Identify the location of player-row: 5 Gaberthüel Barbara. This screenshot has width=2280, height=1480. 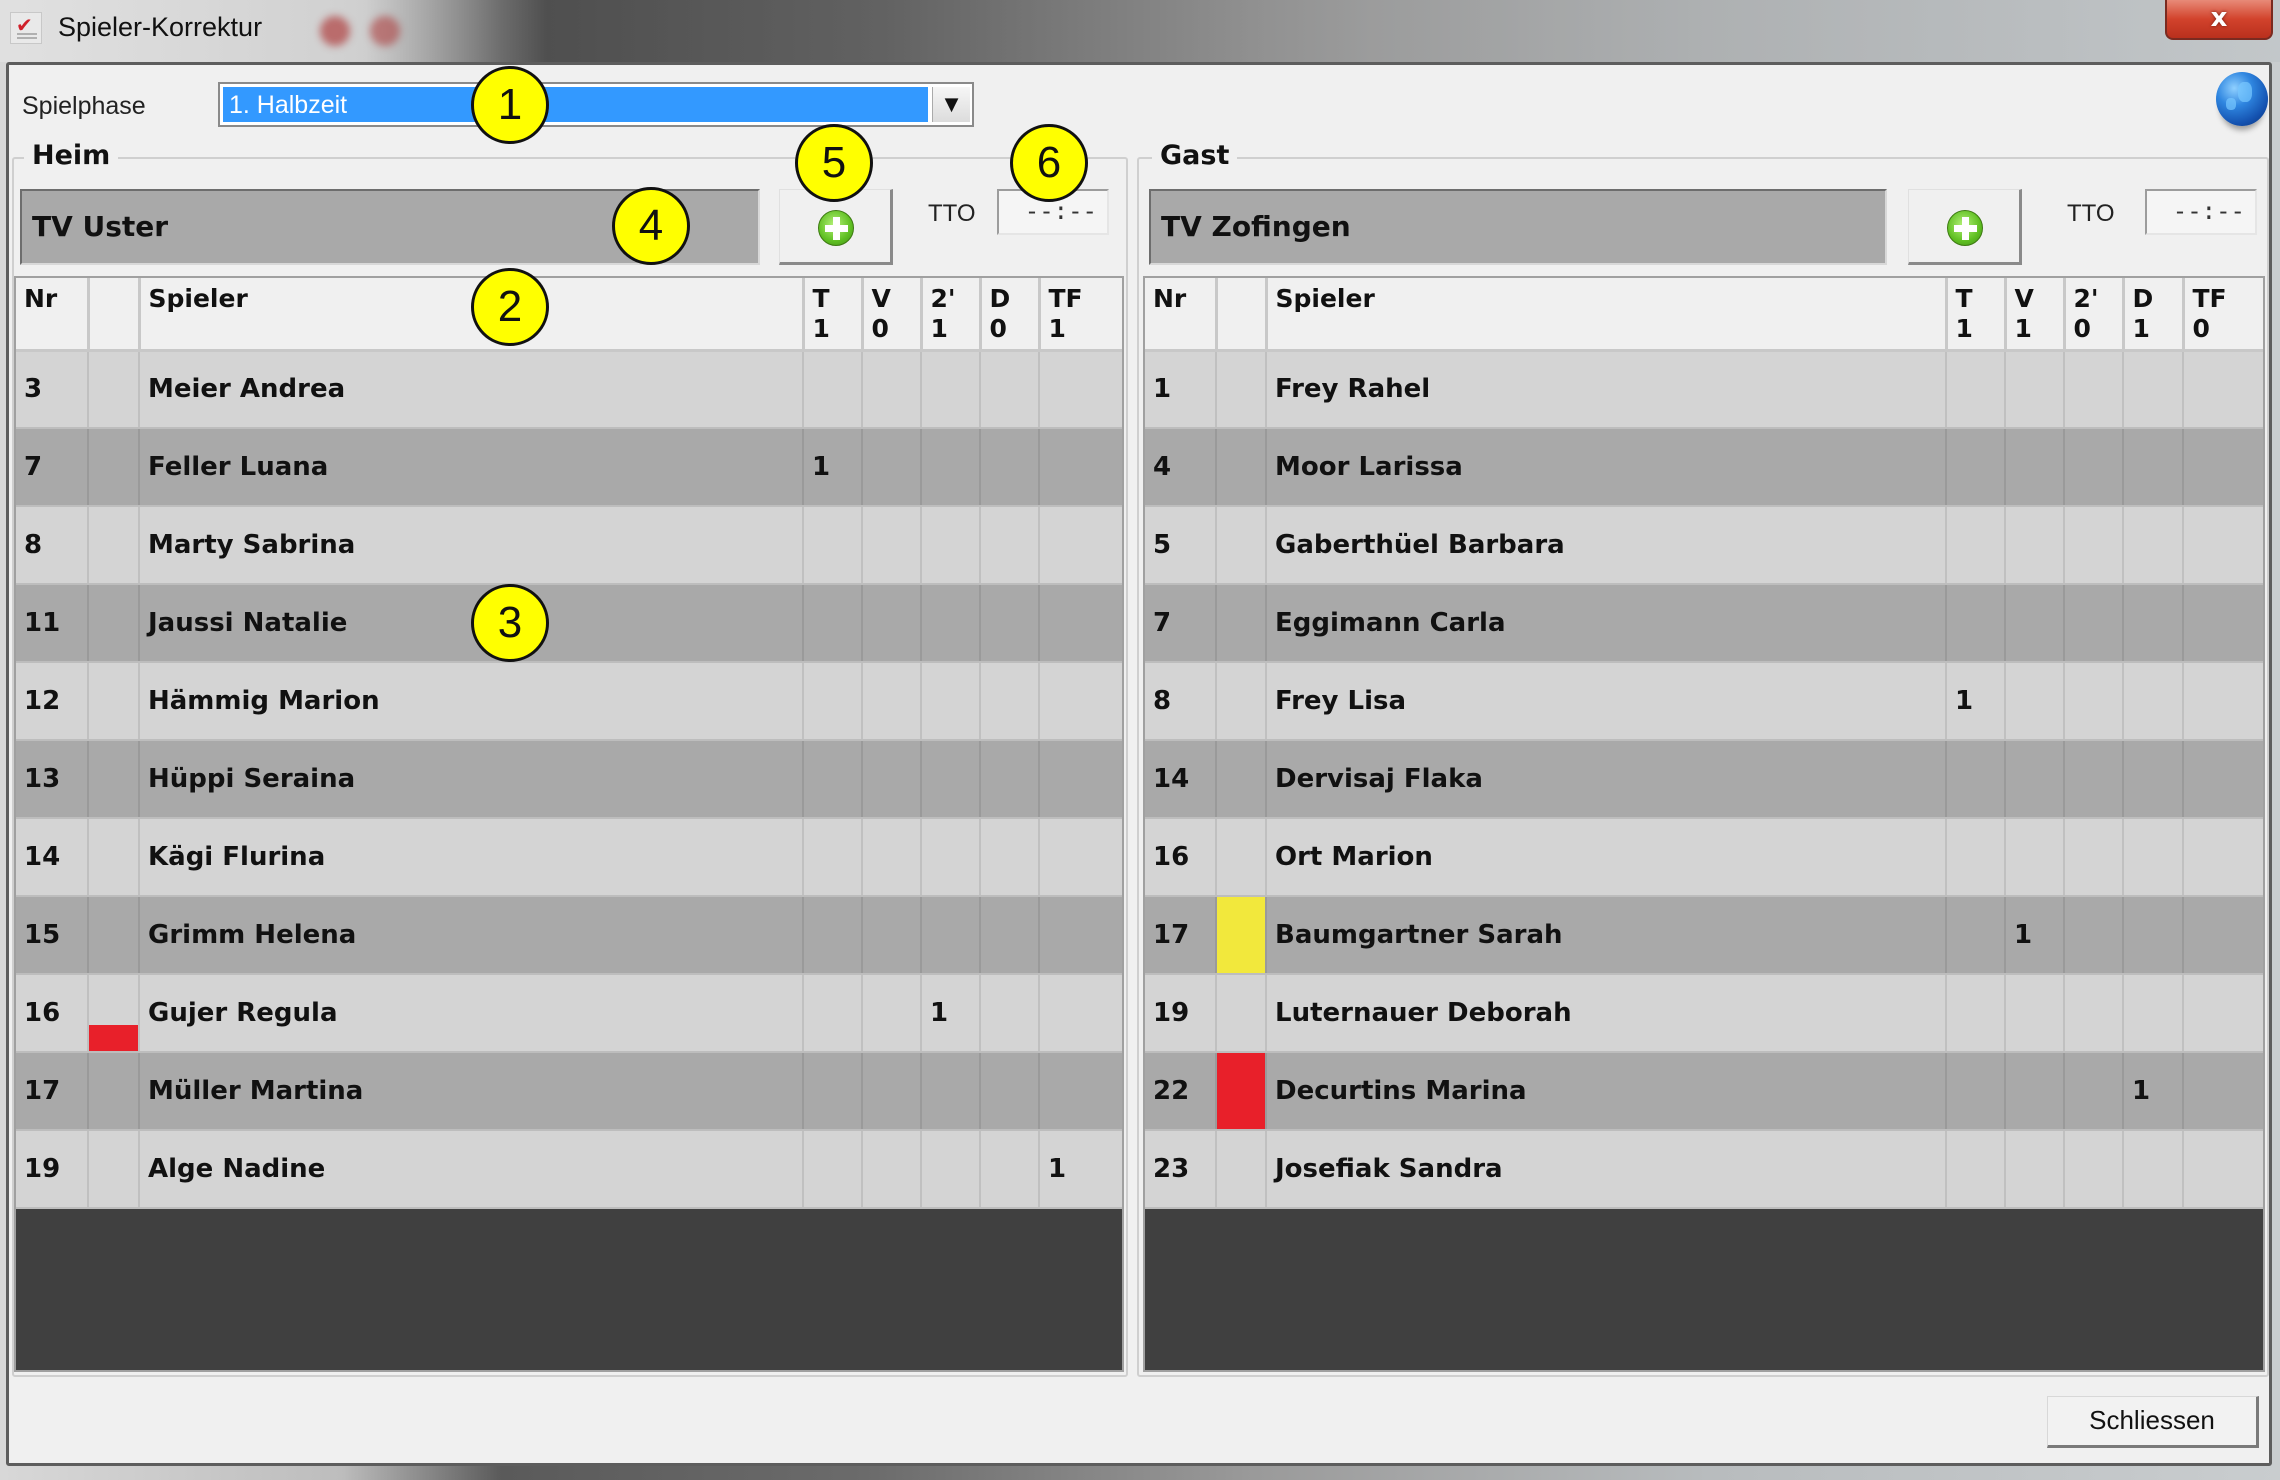
(1704, 545).